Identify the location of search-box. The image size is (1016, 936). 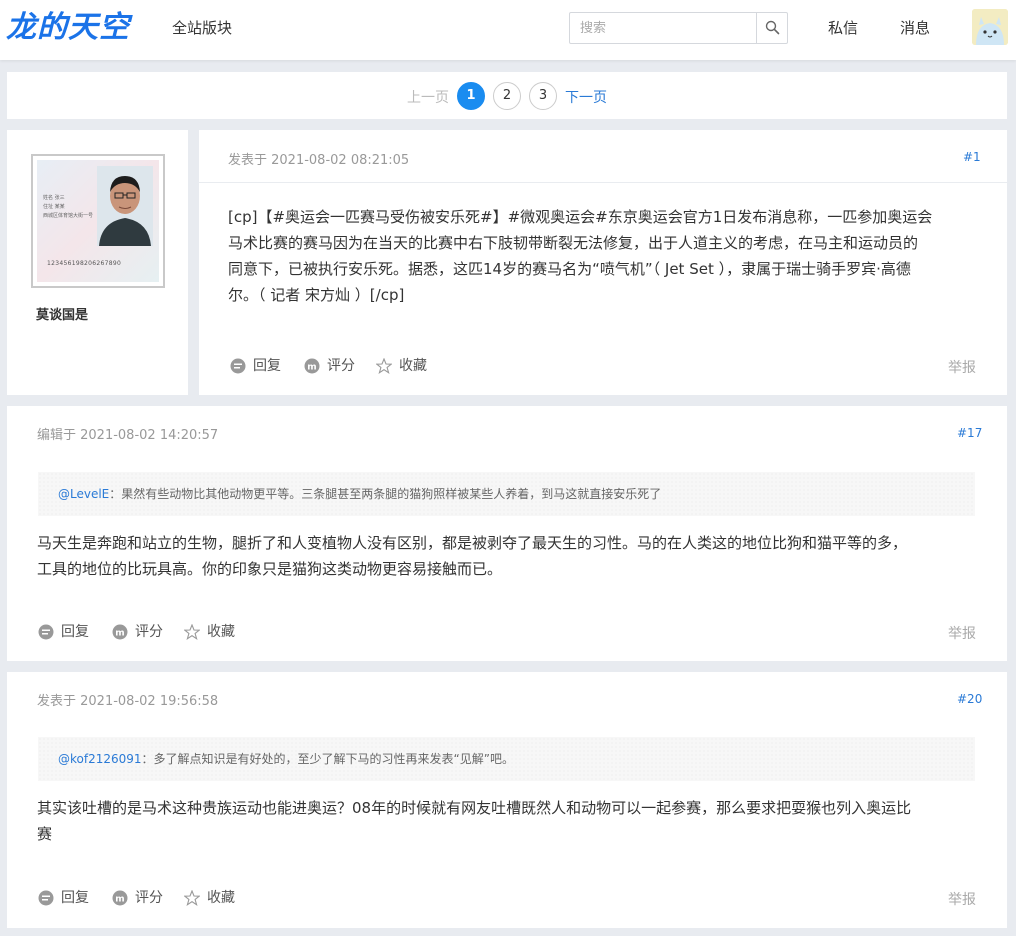
(678, 28).